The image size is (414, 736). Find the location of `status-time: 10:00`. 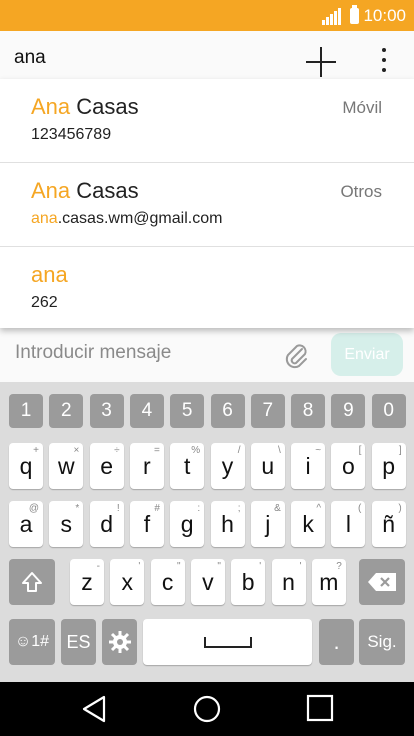

status-time: 10:00 is located at coordinates (384, 15).